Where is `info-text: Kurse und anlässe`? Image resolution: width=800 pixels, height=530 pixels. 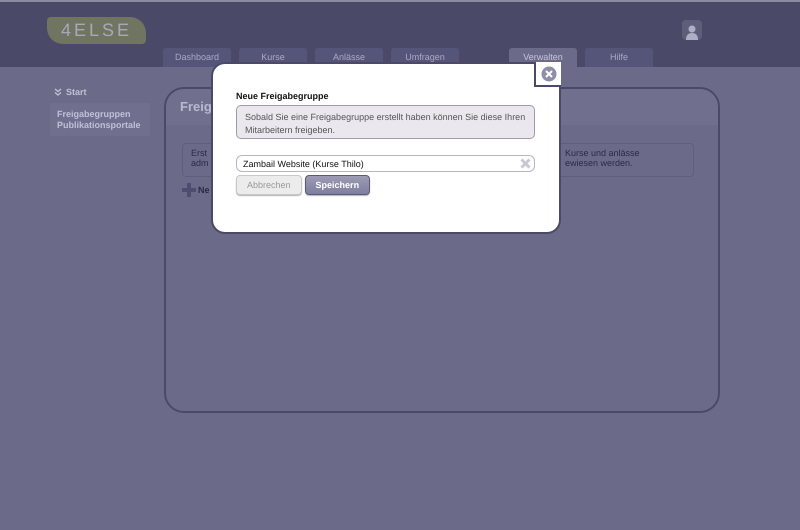 info-text: Kurse und anlässe is located at coordinates (603, 153).